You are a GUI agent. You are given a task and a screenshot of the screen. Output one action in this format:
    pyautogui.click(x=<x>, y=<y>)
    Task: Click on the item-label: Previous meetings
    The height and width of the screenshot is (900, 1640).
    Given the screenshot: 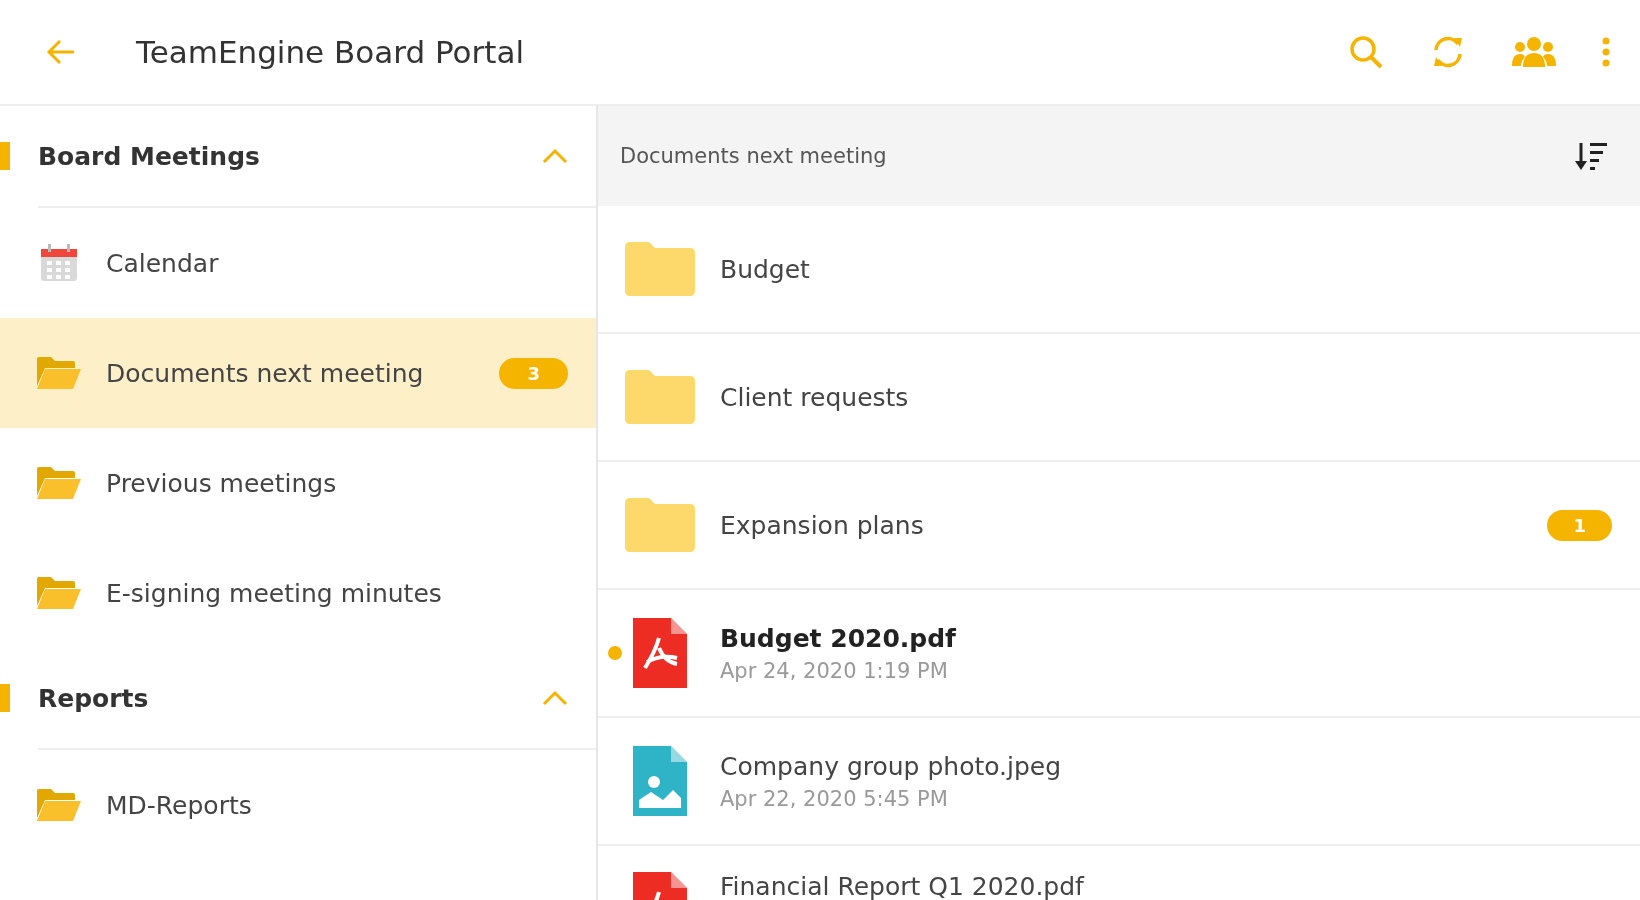 What is the action you would take?
    pyautogui.click(x=222, y=483)
    